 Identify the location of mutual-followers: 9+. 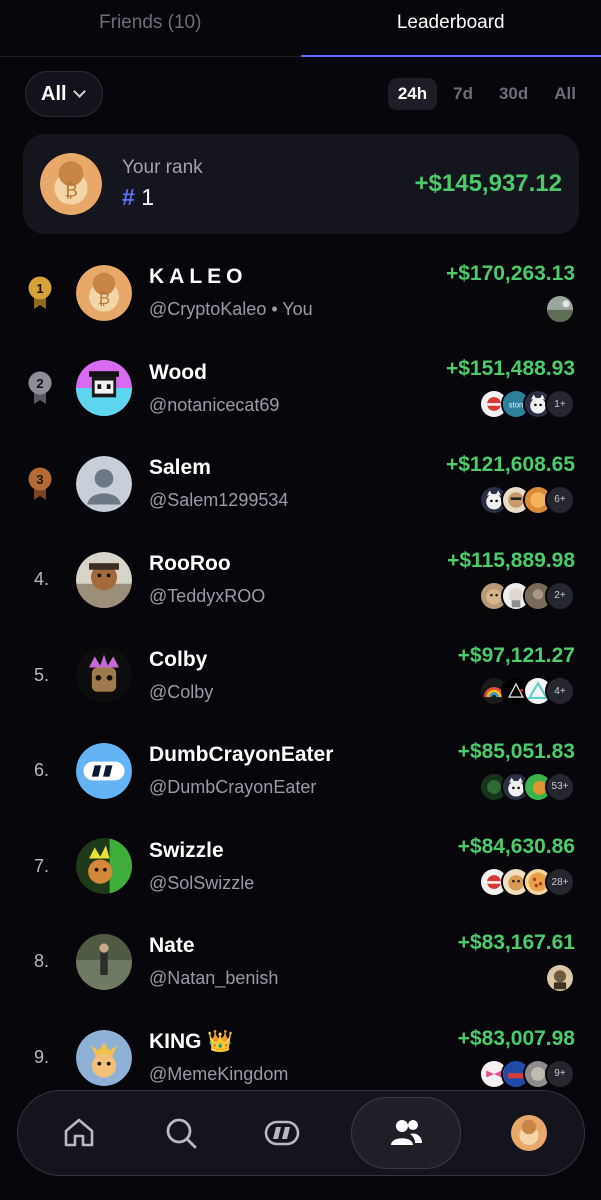
(527, 1073).